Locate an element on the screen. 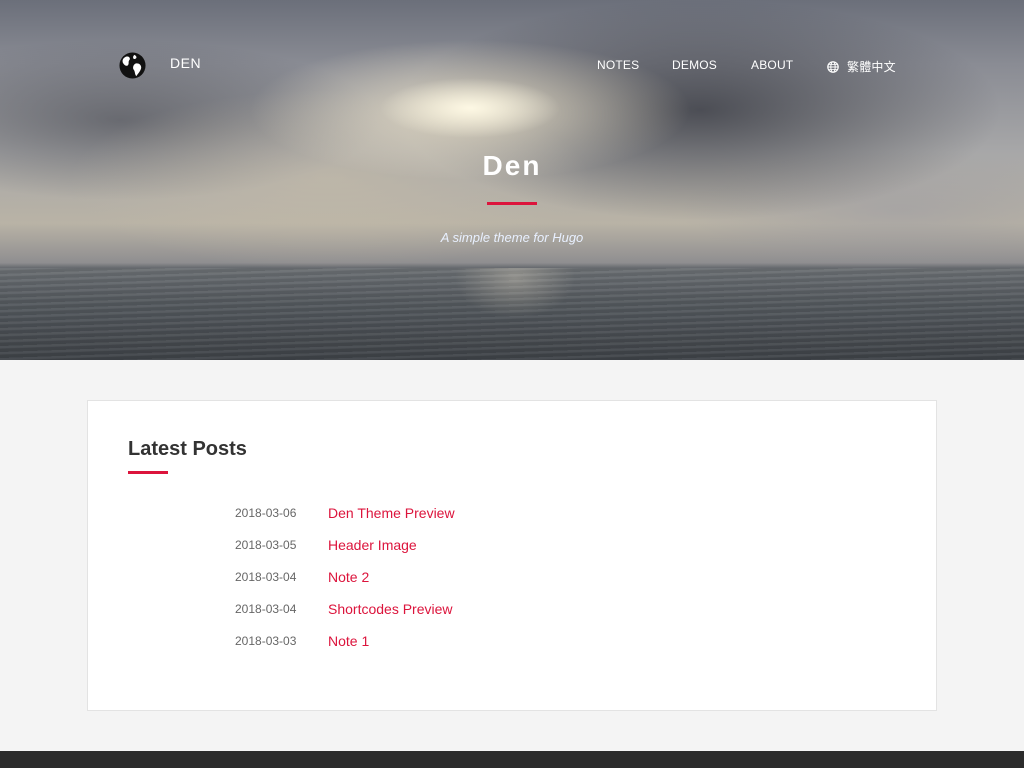 Image resolution: width=1024 pixels, height=768 pixels. list-item: 2018-03-04 Shortcodes Preview is located at coordinates (485, 609).